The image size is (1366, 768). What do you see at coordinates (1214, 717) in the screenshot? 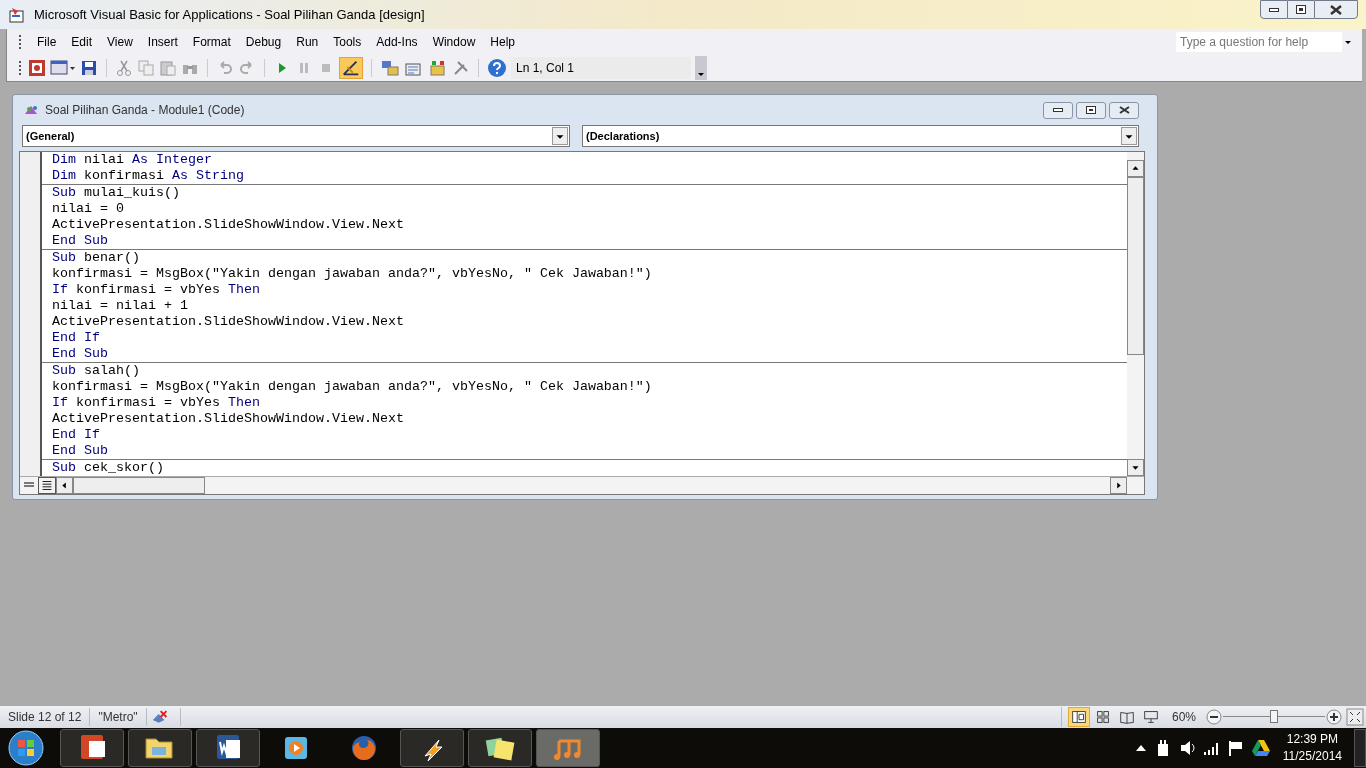
I see `zoom-out-icon` at bounding box center [1214, 717].